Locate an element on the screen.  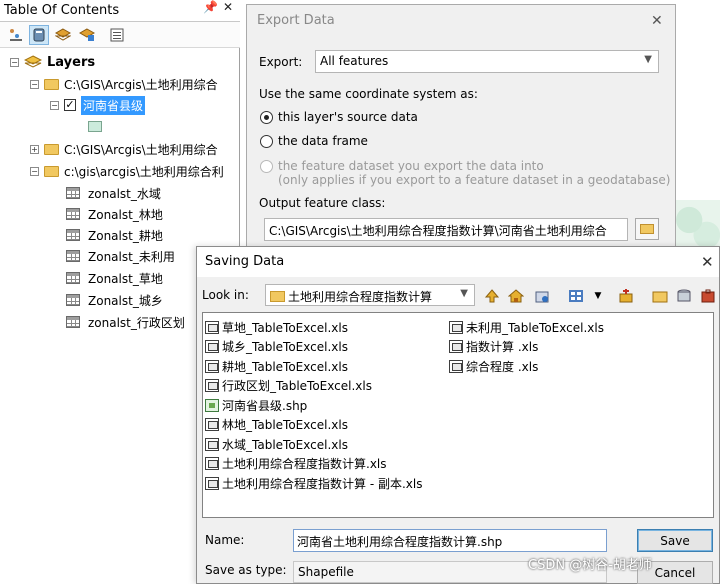
file-name: 耕地_TableToExcel.xls is located at coordinates (285, 366).